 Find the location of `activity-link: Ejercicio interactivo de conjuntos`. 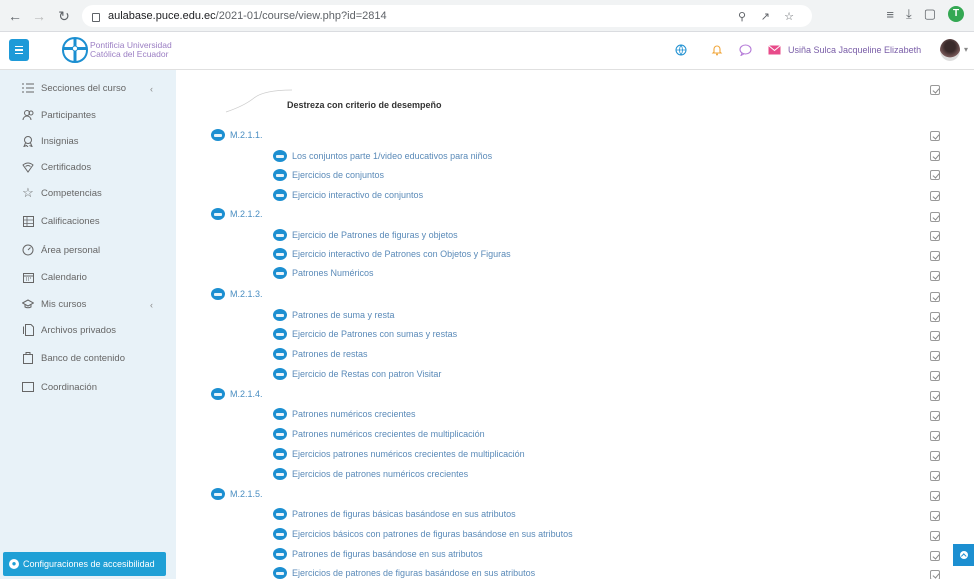

activity-link: Ejercicio interactivo de conjuntos is located at coordinates (348, 195).